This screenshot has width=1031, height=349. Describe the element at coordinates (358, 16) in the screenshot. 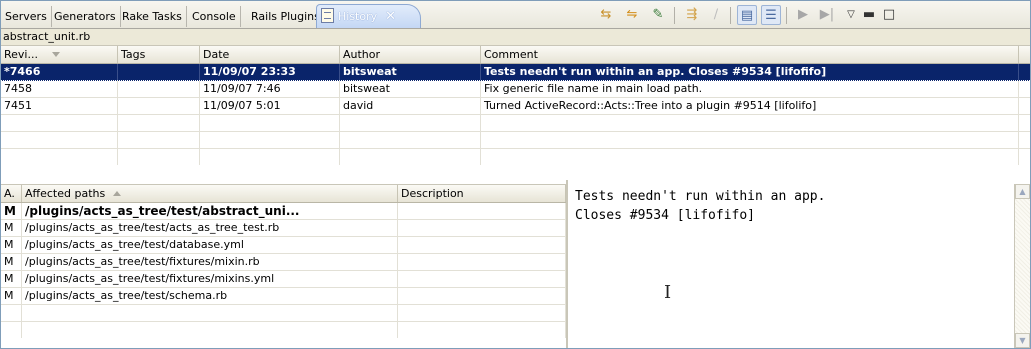

I see `tab-label: History` at that location.